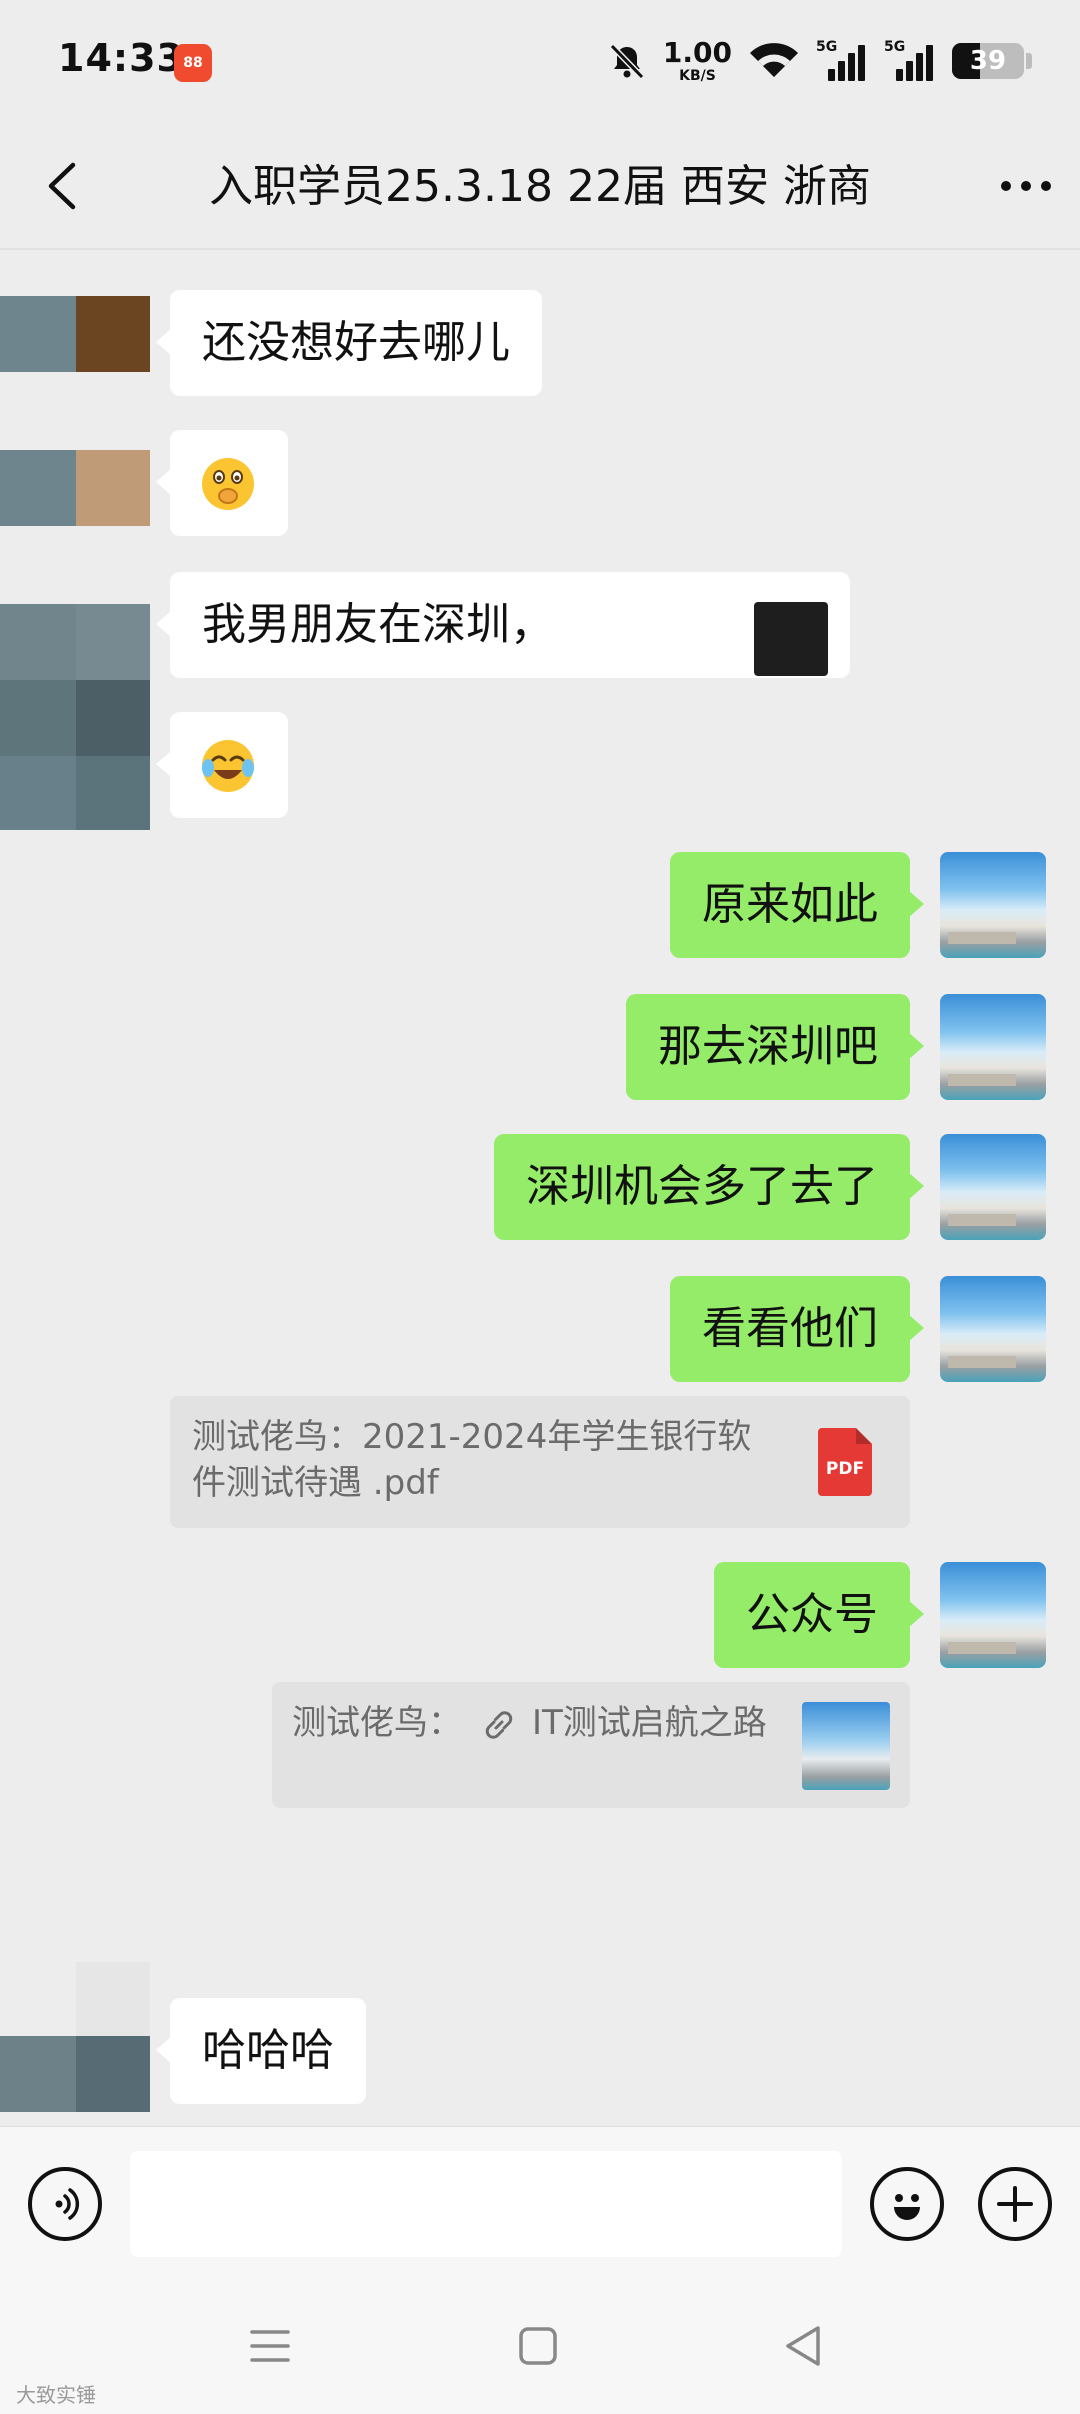  Describe the element at coordinates (627, 61) in the screenshot. I see `mute-bell-icon` at that location.